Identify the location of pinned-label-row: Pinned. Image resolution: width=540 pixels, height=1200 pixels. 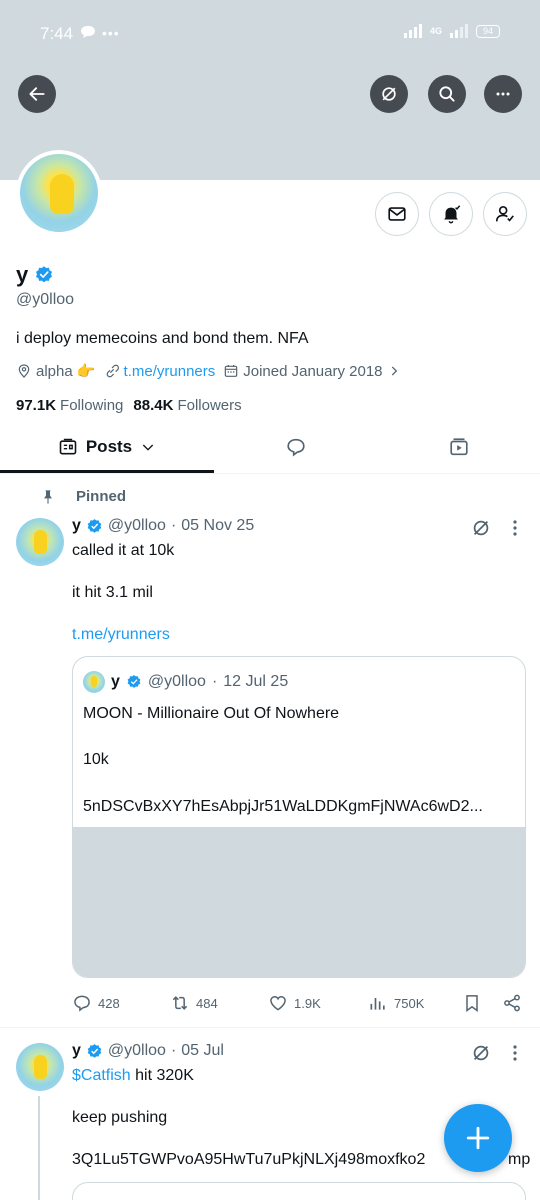
(83, 496).